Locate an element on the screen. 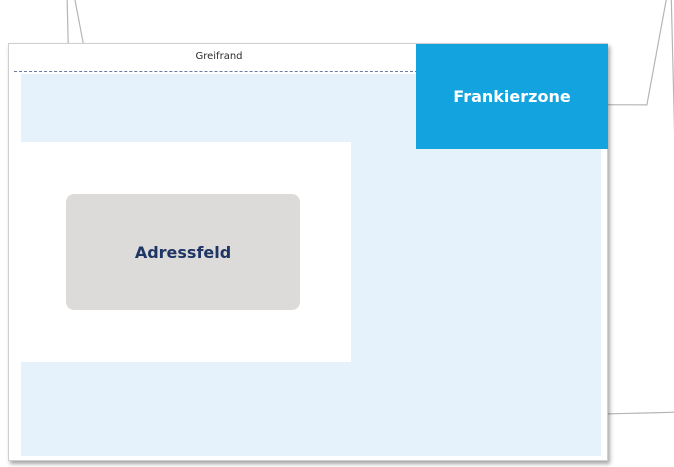 Image resolution: width=674 pixels, height=467 pixels. address-field: Adressfeld is located at coordinates (183, 252).